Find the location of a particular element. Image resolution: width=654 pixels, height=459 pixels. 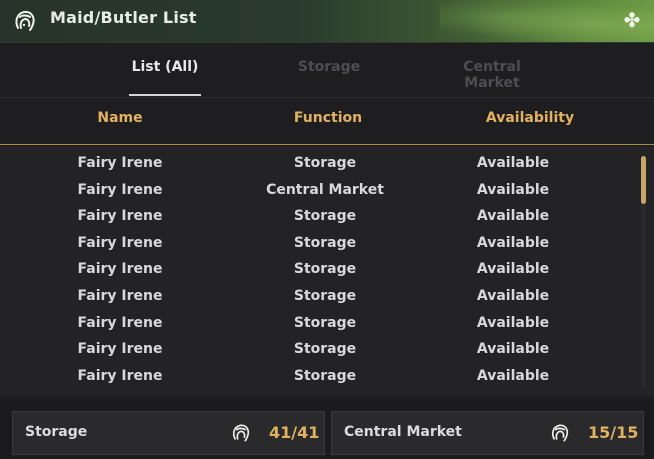

column-header-function: Function is located at coordinates (328, 118).